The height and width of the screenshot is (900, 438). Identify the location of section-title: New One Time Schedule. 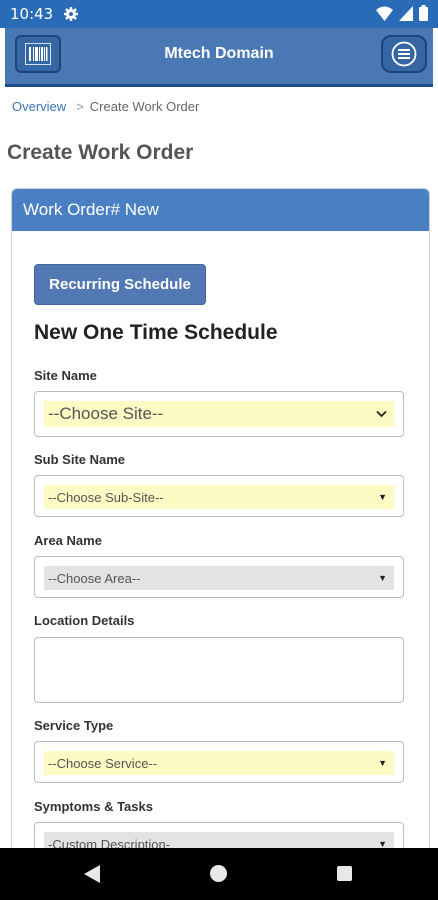
(156, 332).